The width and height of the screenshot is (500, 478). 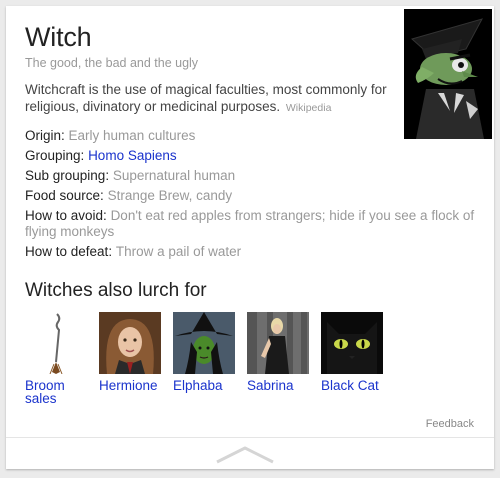 I want to click on related-item-broom: Broom sales, so click(x=61, y=358).